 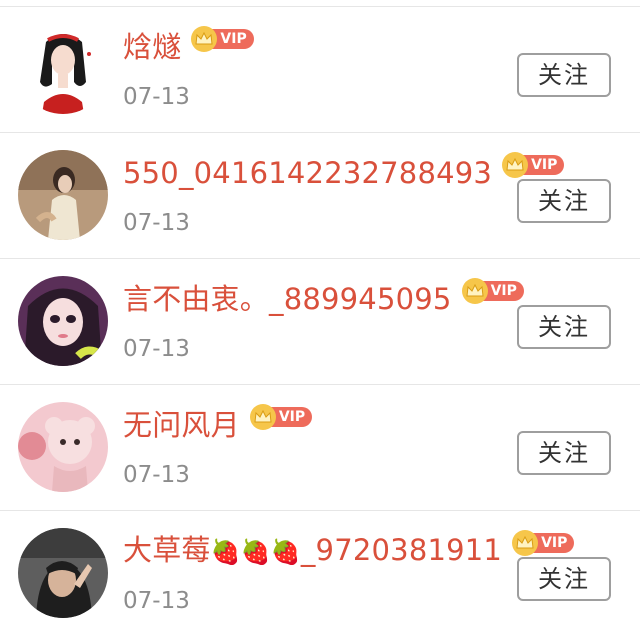 I want to click on name-line: 550_0416142232788493 VIP, so click(x=344, y=172).